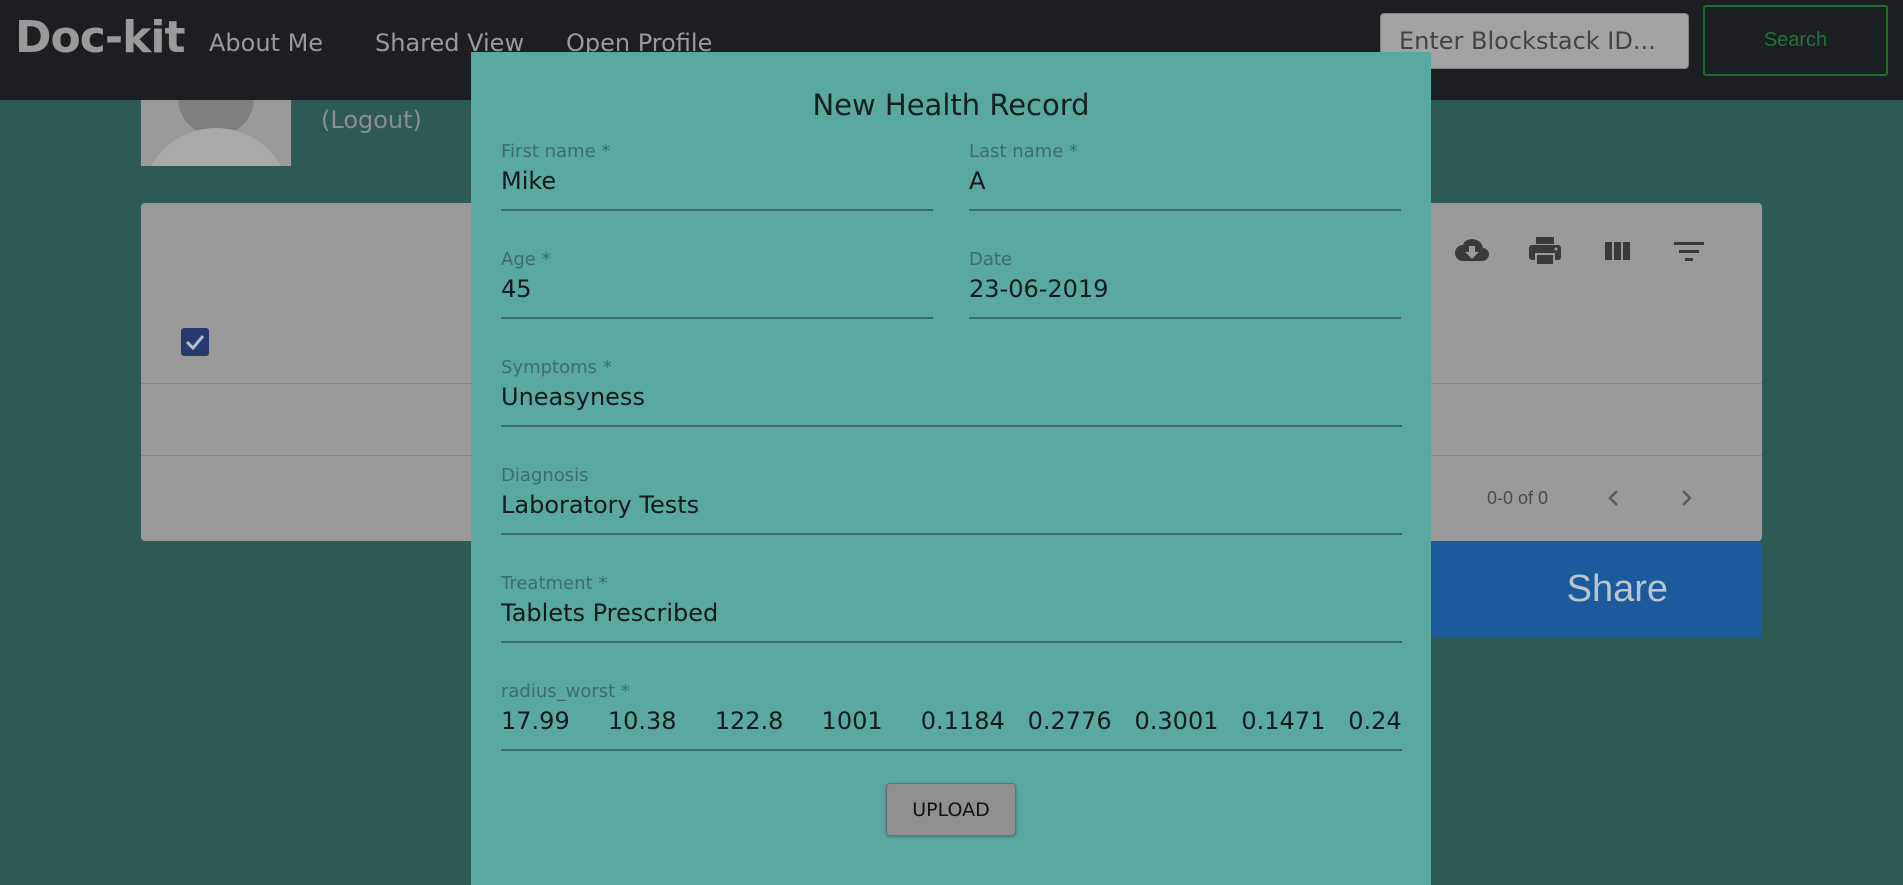  What do you see at coordinates (1545, 251) in the screenshot?
I see `print-icon` at bounding box center [1545, 251].